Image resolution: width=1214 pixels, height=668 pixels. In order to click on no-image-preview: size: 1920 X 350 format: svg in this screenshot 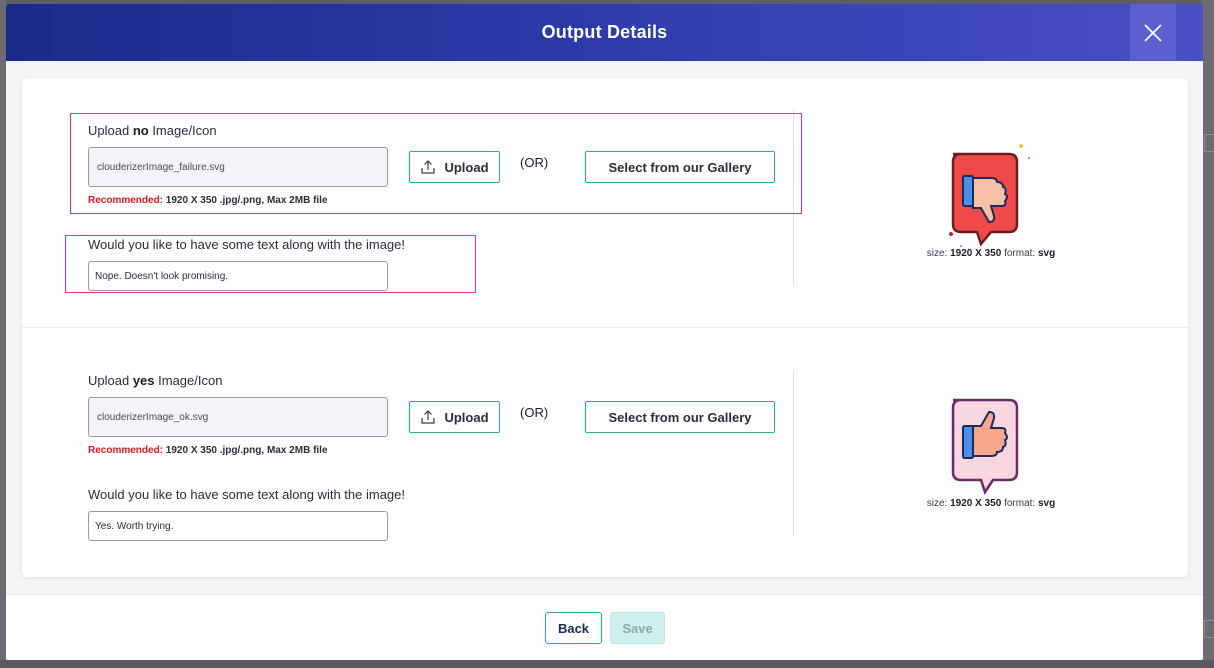, I will do `click(991, 202)`.